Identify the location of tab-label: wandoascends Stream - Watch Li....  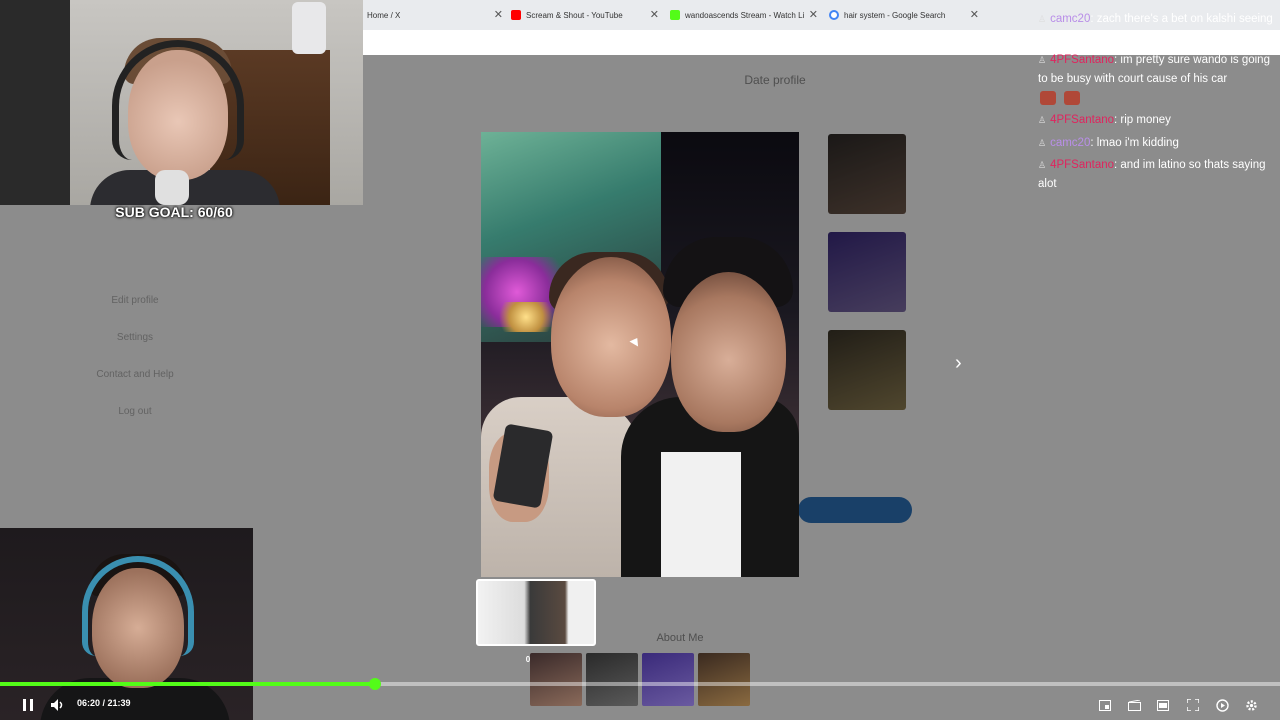
(745, 15).